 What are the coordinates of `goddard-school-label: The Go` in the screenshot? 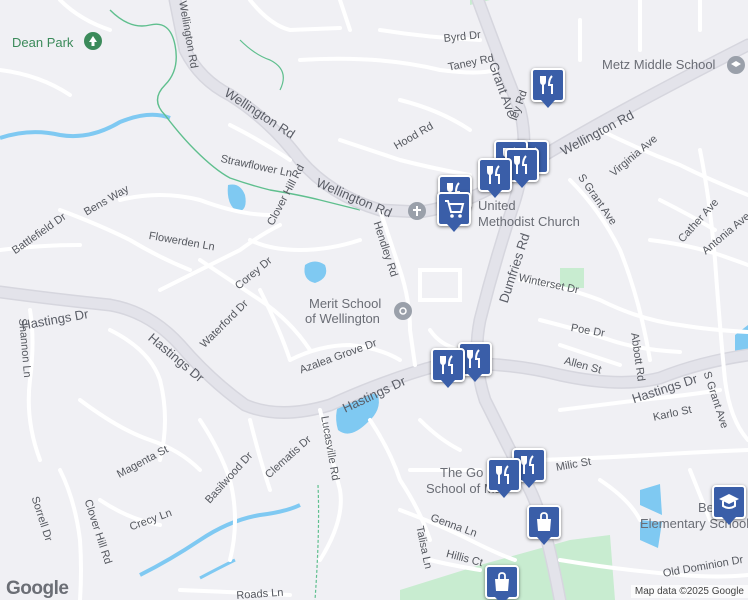 It's located at (461, 472).